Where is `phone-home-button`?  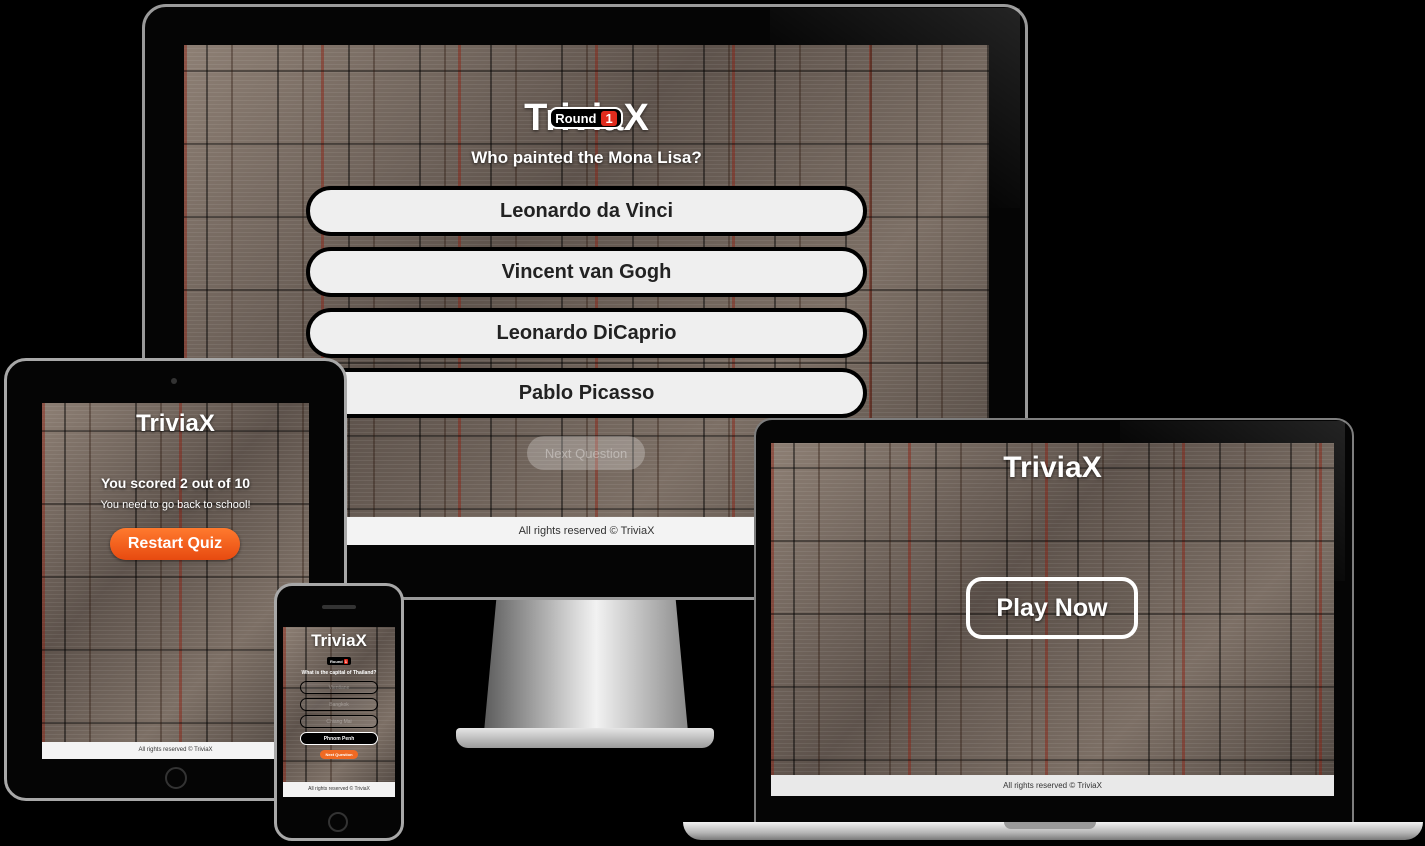 phone-home-button is located at coordinates (338, 822).